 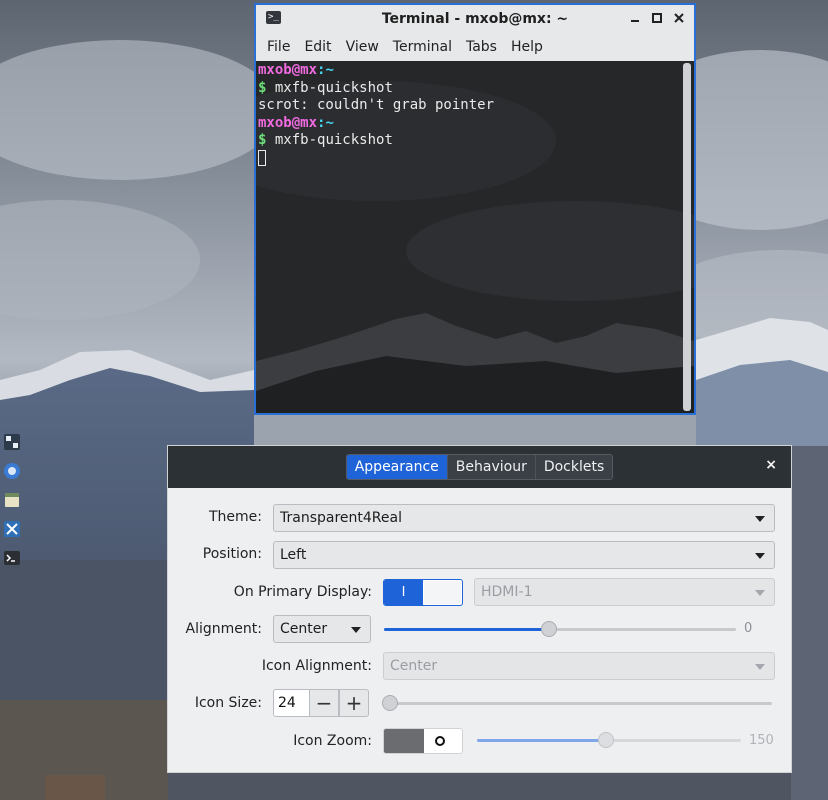 I want to click on text-cursor, so click(x=262, y=157).